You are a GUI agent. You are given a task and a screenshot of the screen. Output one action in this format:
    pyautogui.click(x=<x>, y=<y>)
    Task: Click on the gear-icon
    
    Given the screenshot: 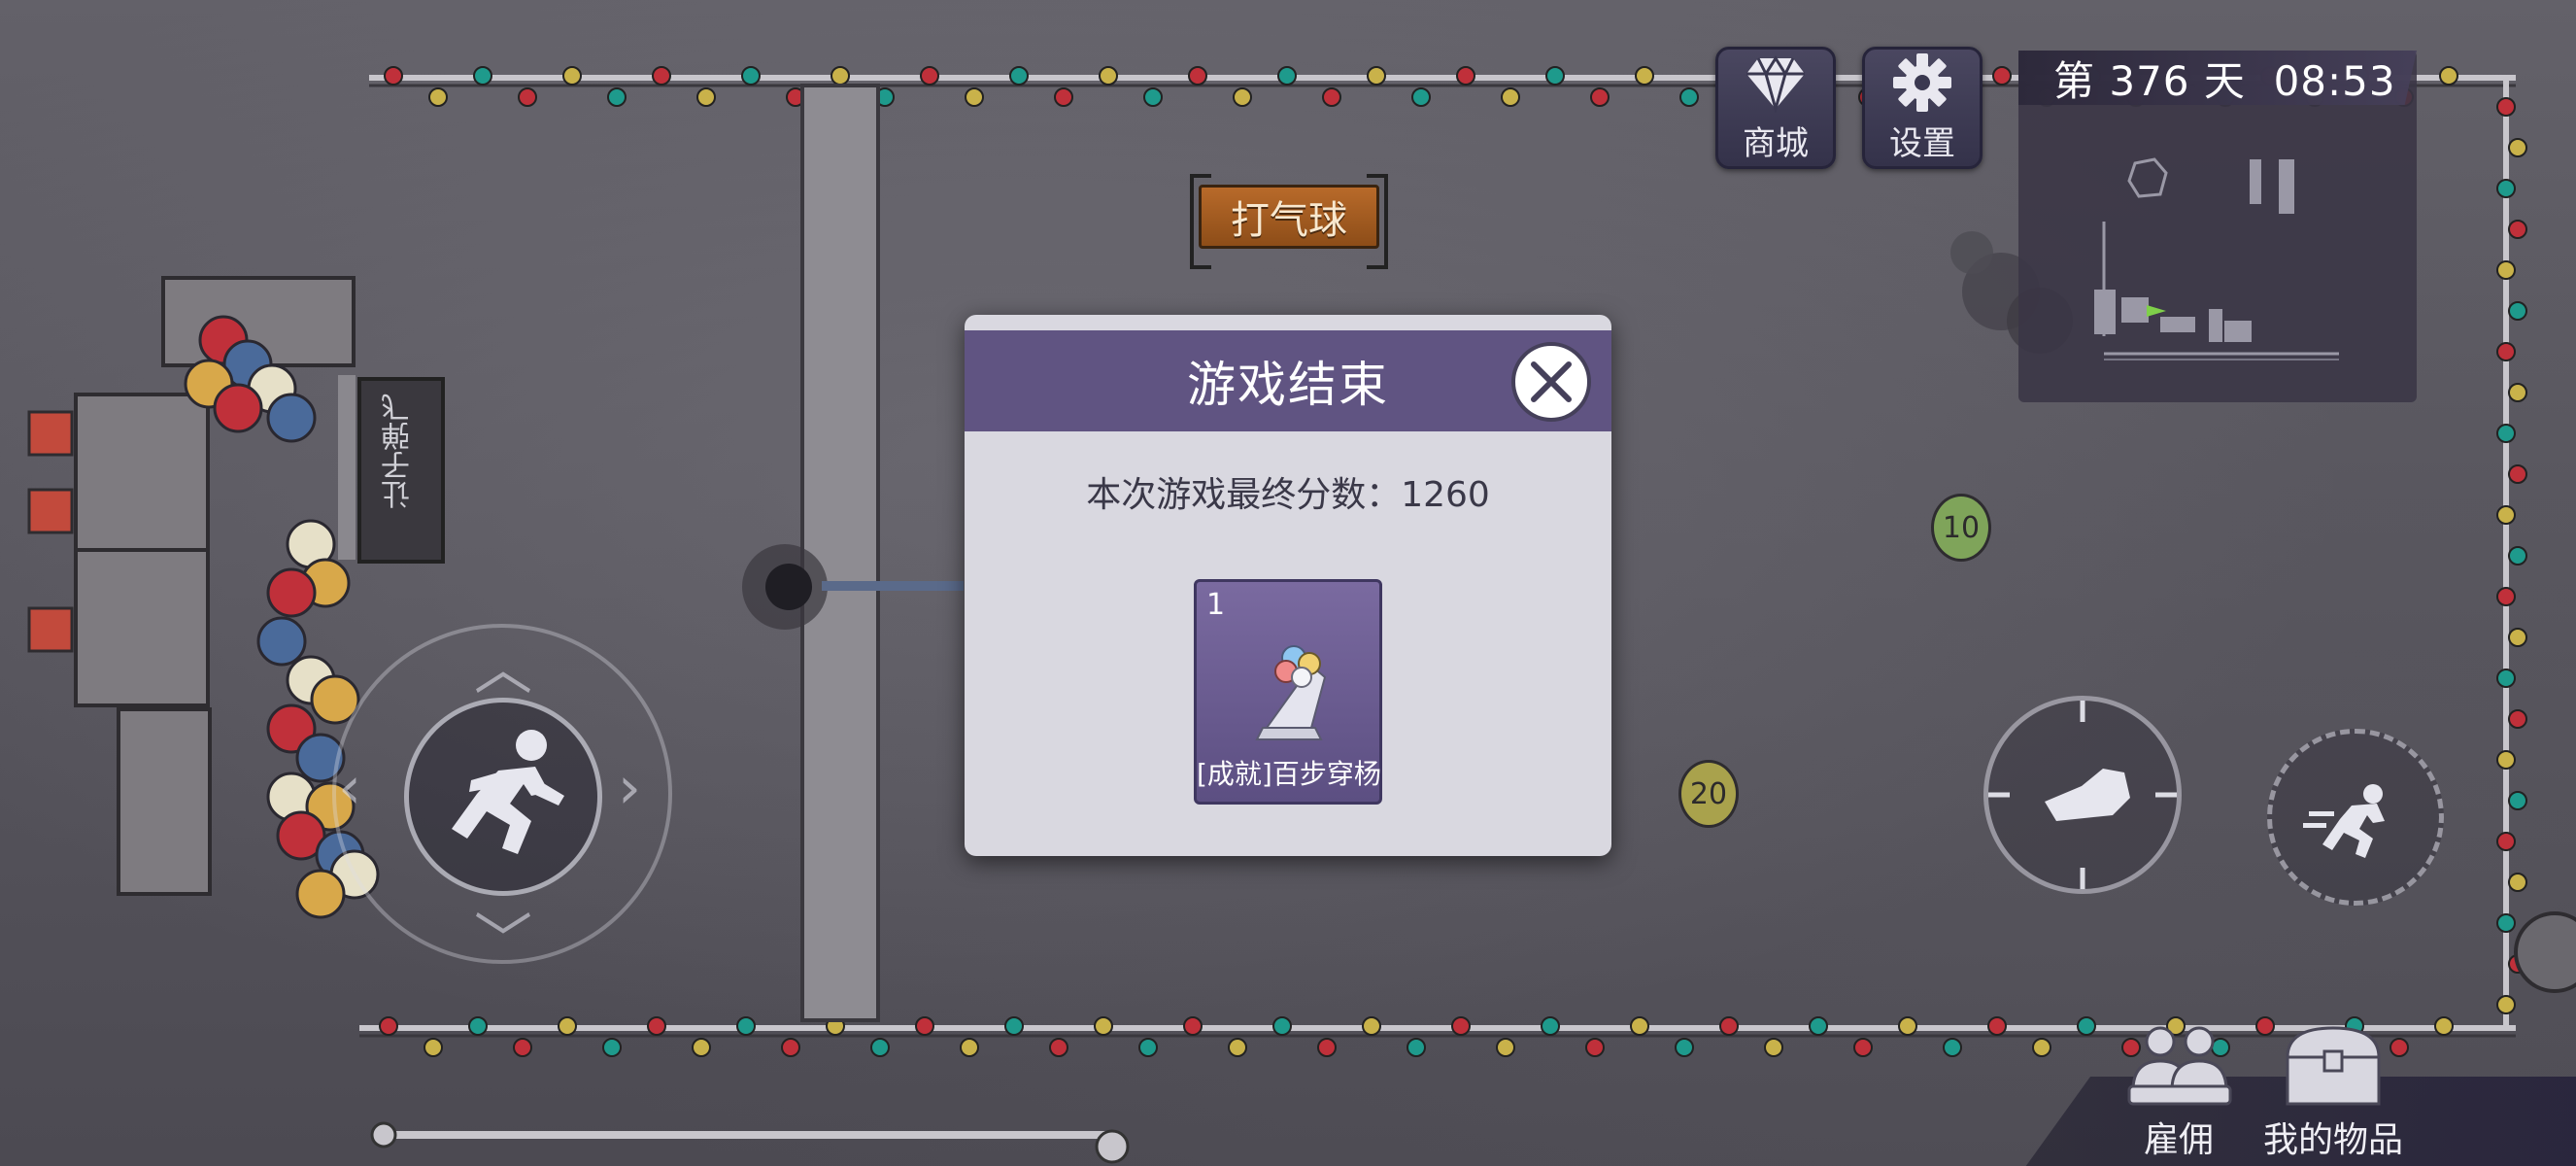 What is the action you would take?
    pyautogui.click(x=1922, y=82)
    